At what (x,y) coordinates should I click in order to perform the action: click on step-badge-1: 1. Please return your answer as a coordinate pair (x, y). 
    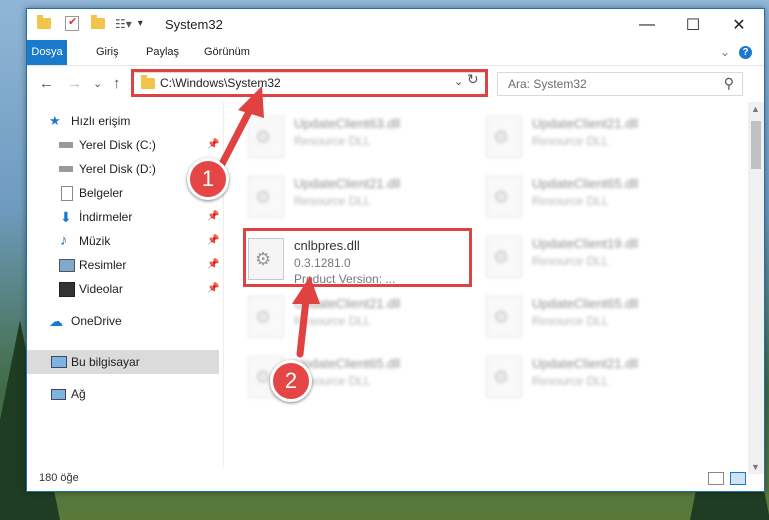
    Looking at the image, I should click on (208, 179).